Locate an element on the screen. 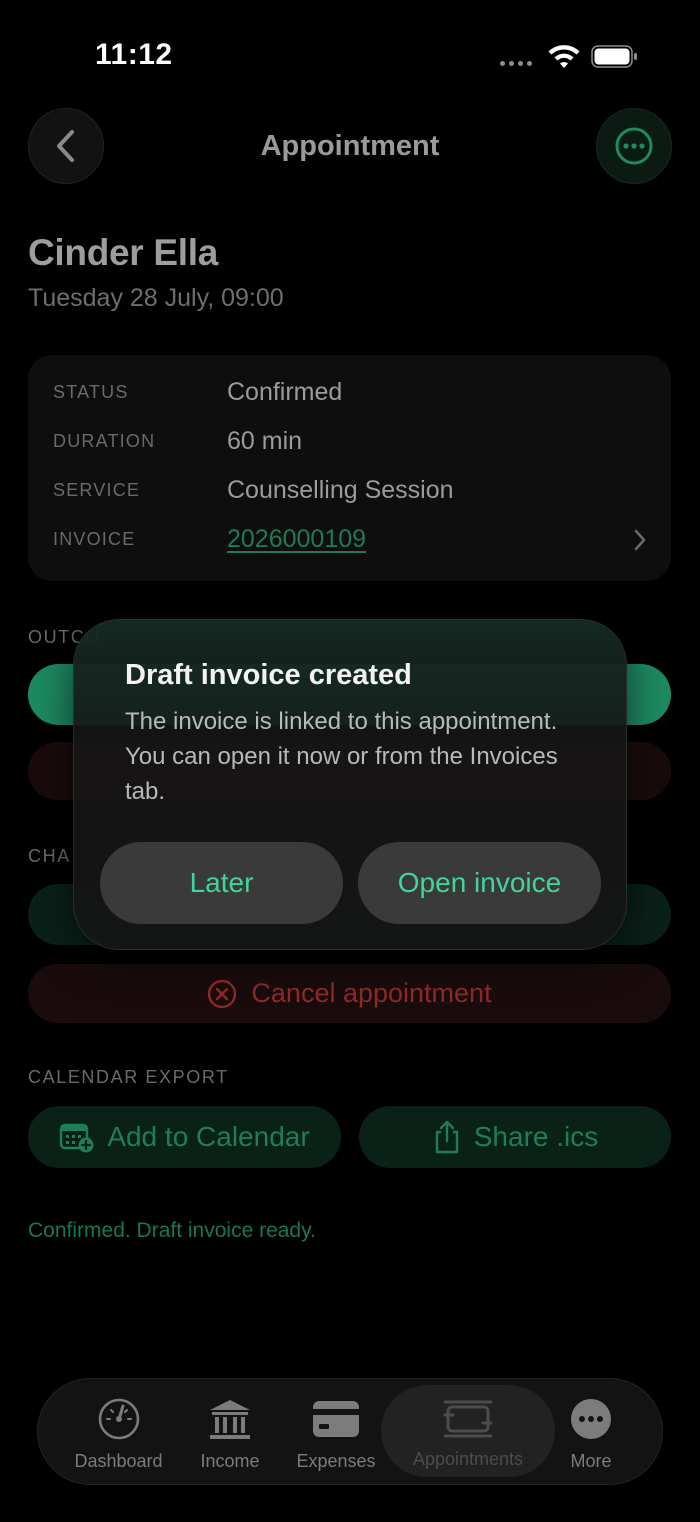  more-icon is located at coordinates (591, 1419).